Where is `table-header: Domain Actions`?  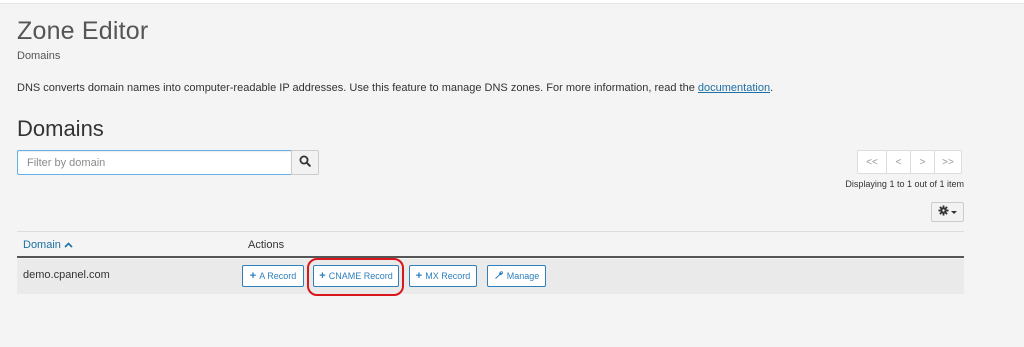
table-header: Domain Actions is located at coordinates (490, 244).